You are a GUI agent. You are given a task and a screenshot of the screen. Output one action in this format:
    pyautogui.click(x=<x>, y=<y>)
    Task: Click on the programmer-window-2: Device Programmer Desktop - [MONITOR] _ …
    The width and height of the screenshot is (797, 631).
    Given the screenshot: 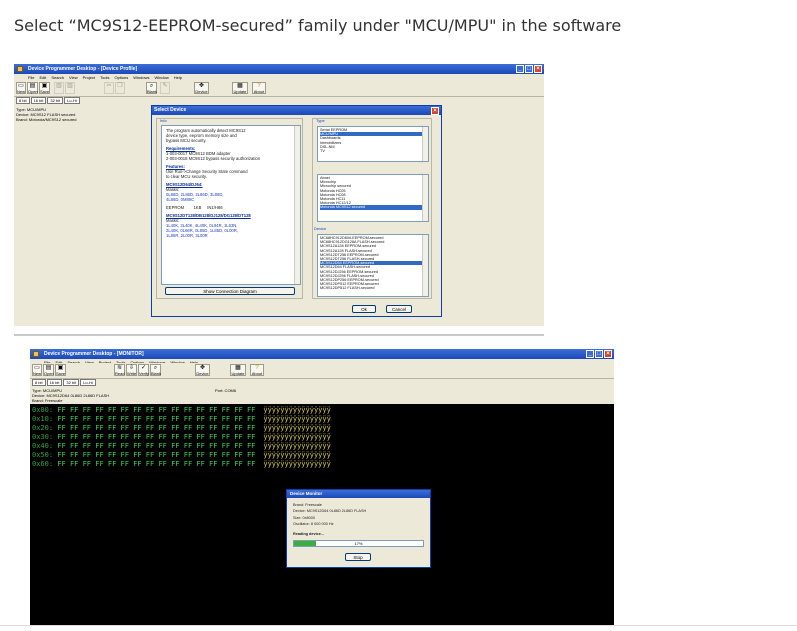 What is the action you would take?
    pyautogui.click(x=322, y=376)
    